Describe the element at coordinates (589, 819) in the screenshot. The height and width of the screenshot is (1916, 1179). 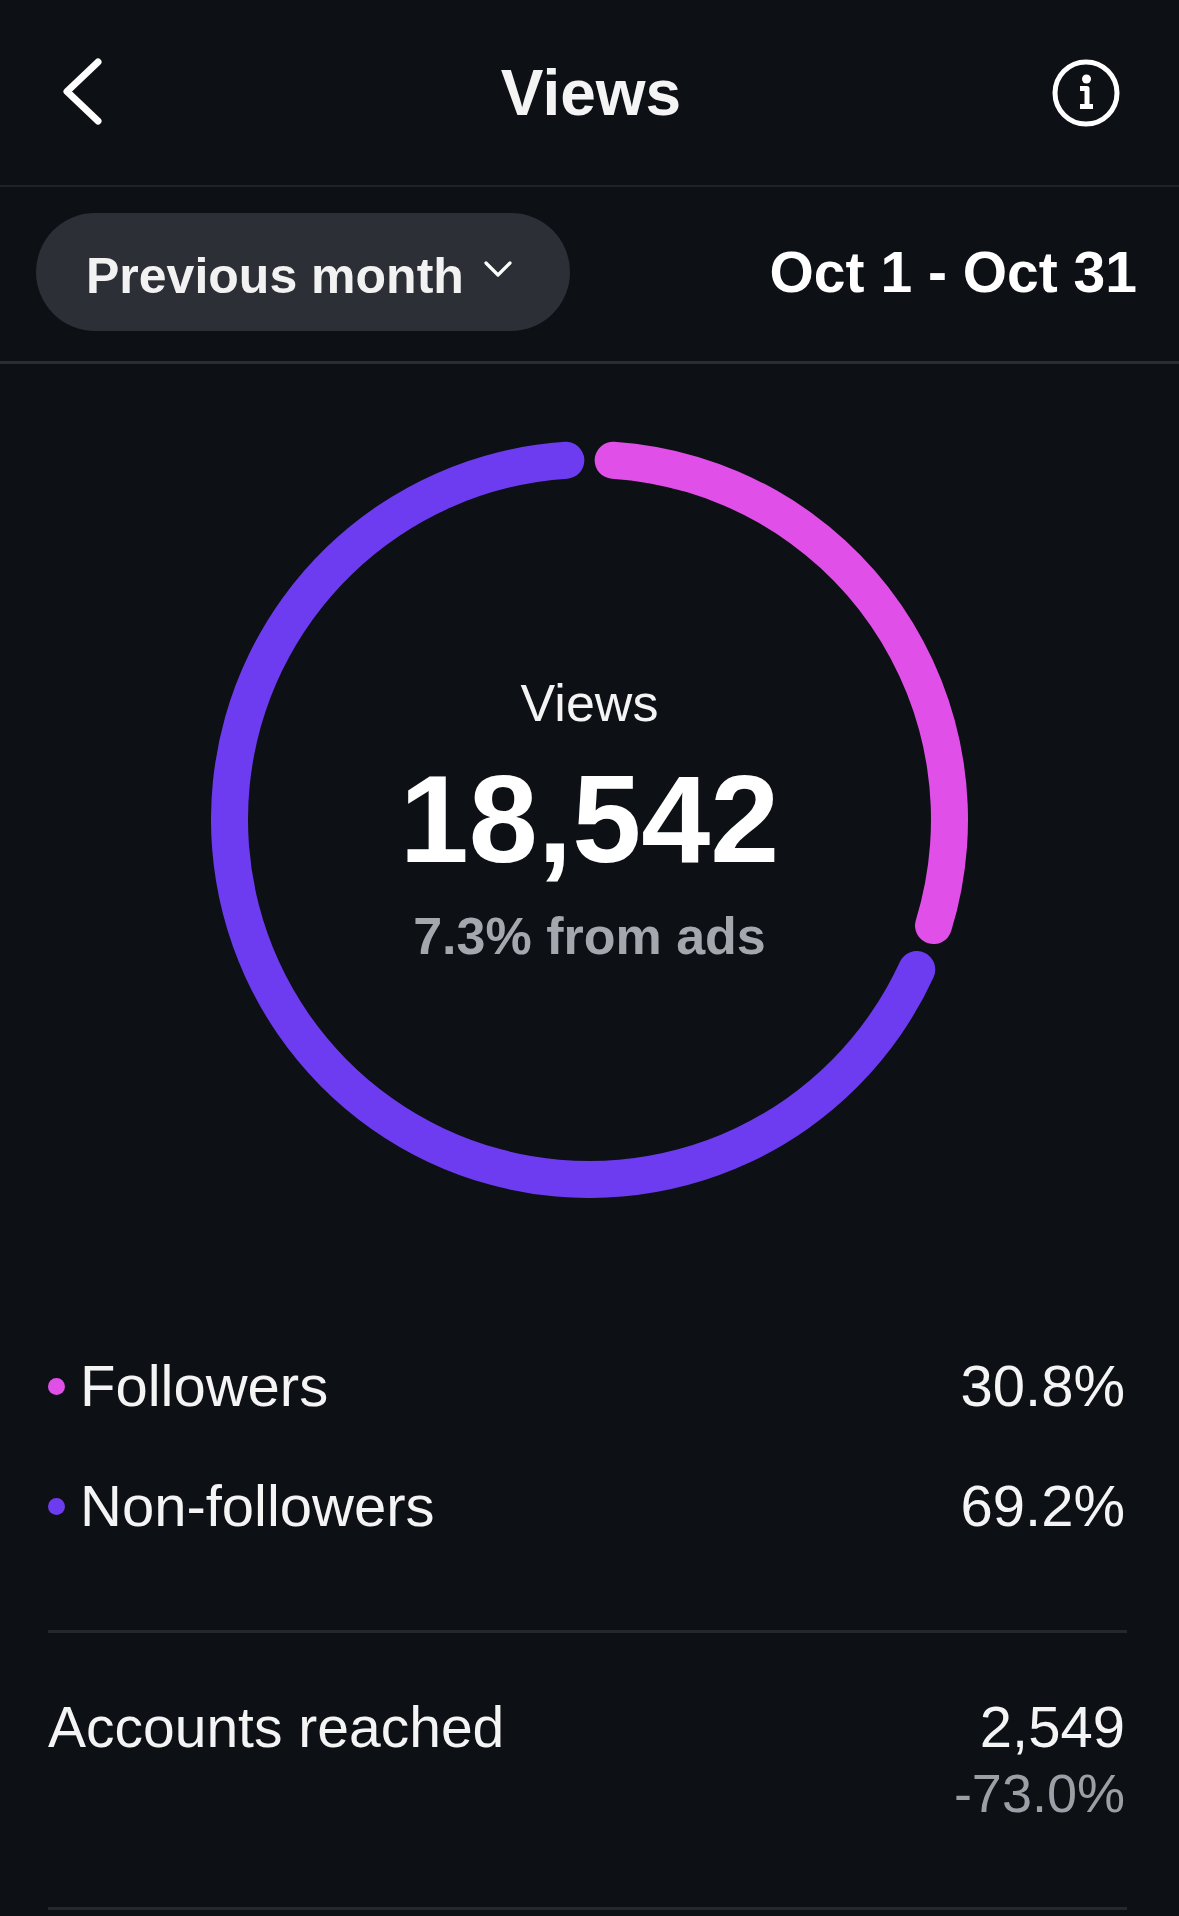
I see `views-total: 18,542` at that location.